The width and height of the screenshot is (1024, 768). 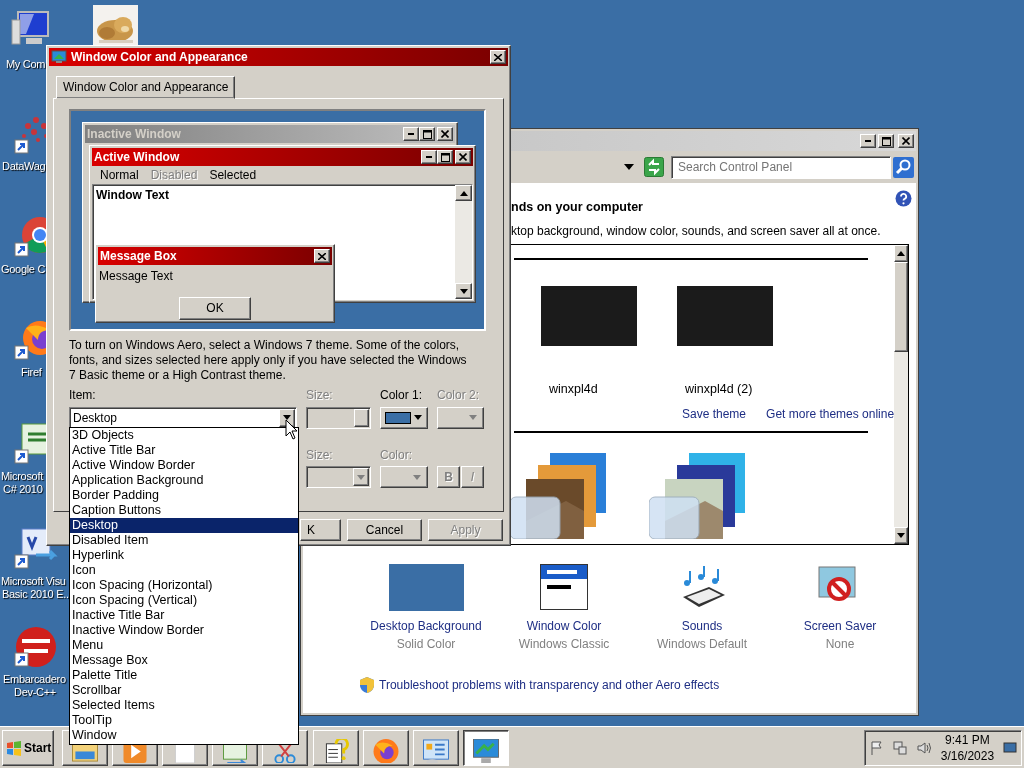 I want to click on icon-label: Basic 2010 E.., so click(x=35, y=595).